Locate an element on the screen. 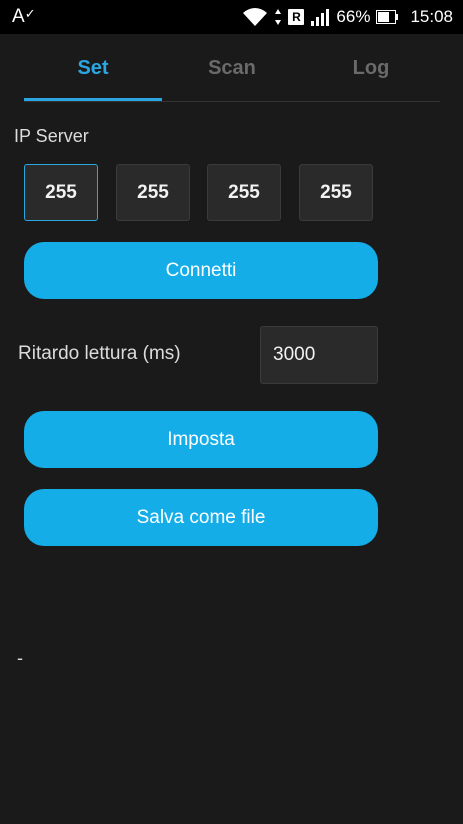 This screenshot has height=824, width=463. set-button: Imposta is located at coordinates (201, 439).